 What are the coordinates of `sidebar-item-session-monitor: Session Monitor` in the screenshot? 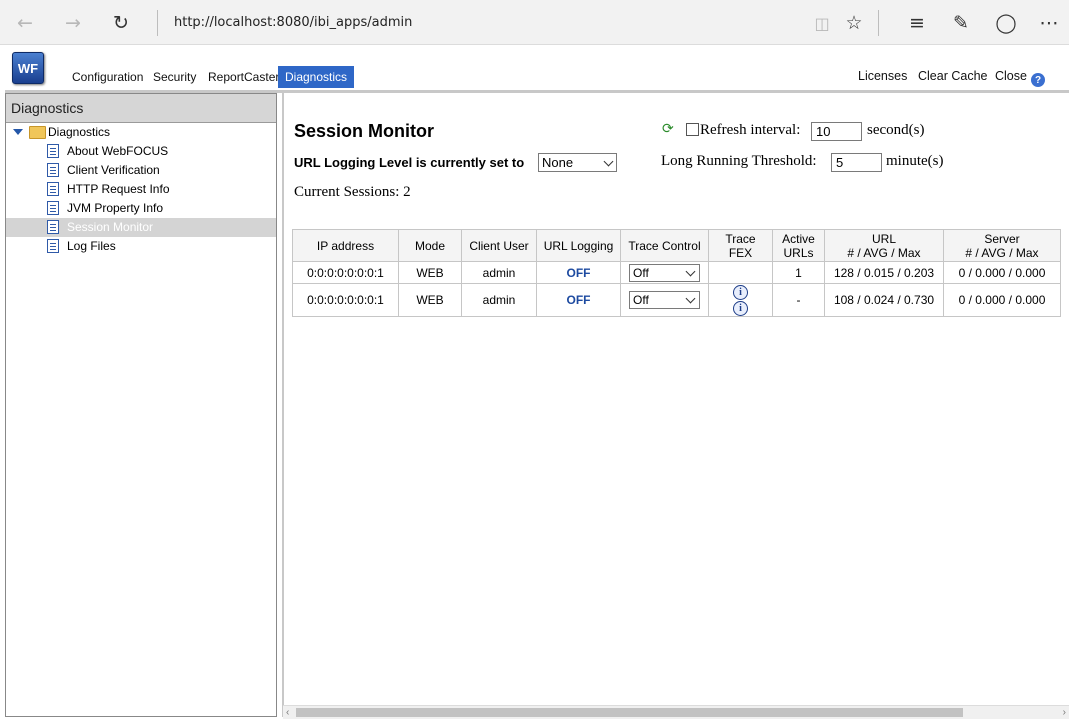 It's located at (141, 227).